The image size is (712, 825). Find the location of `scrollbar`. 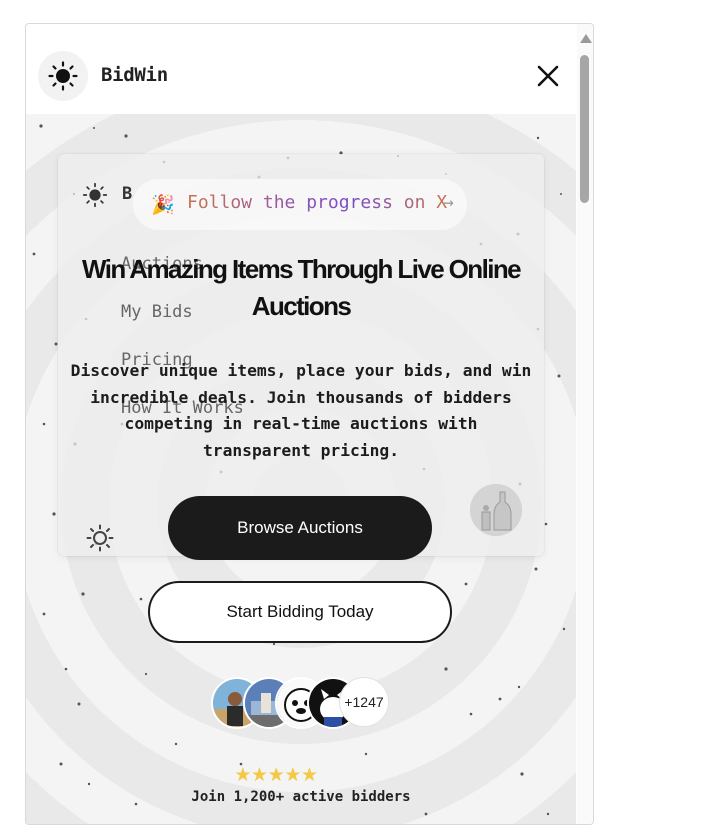

scrollbar is located at coordinates (585, 424).